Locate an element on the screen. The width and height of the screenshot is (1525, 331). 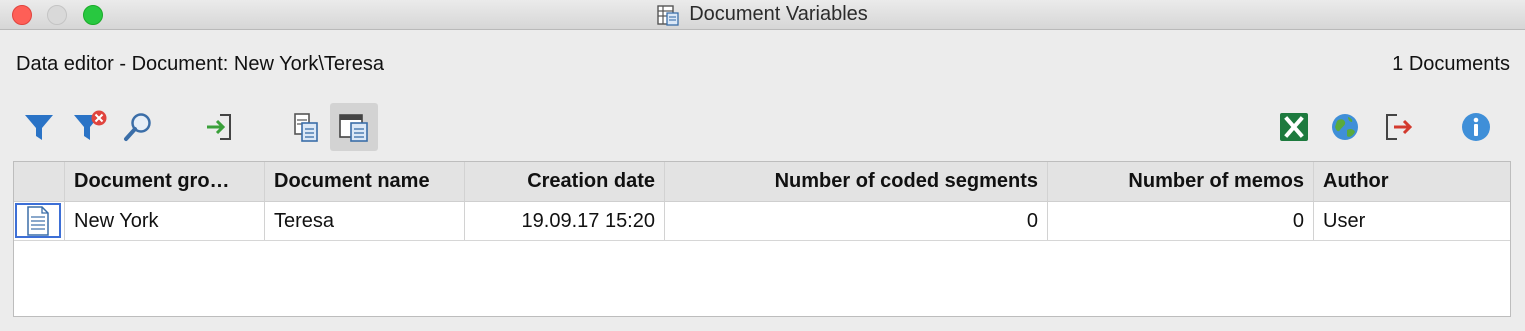
export-icon is located at coordinates (1399, 127).